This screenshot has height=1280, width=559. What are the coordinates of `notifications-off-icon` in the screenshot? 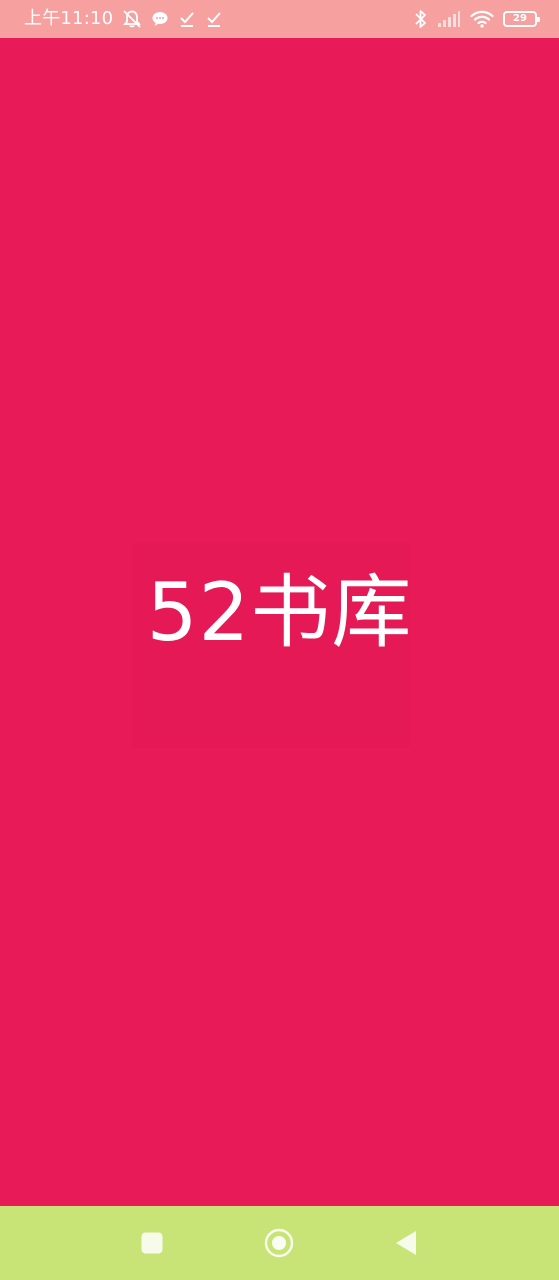 It's located at (132, 19).